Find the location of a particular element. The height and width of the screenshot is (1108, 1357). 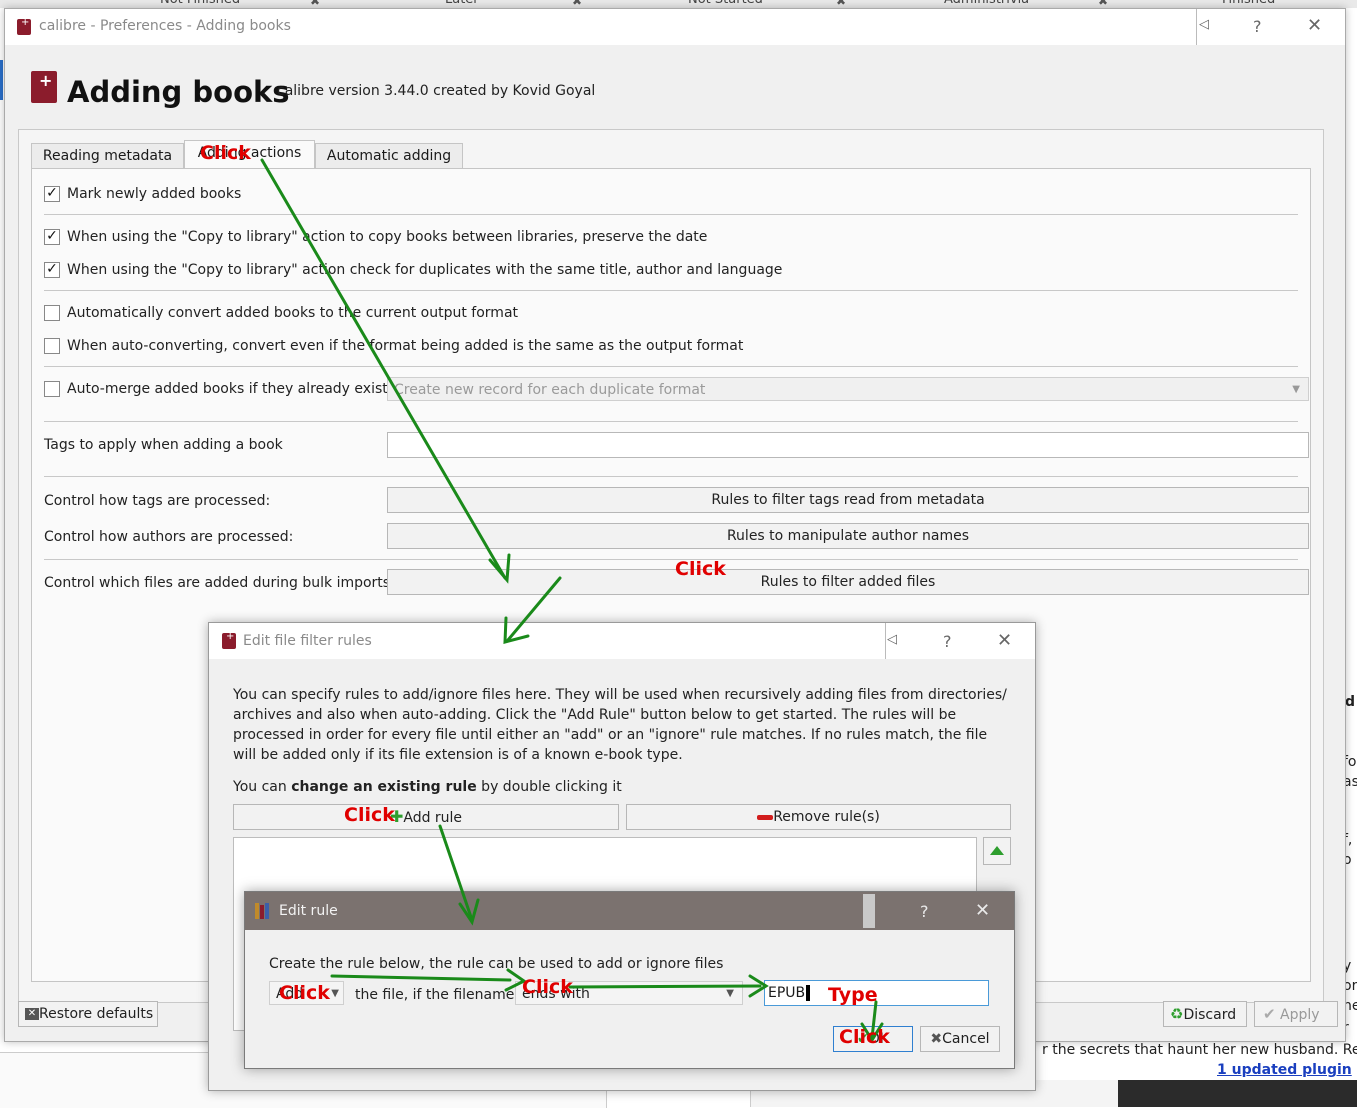

arrow-to-filter-button is located at coordinates (383, 369).